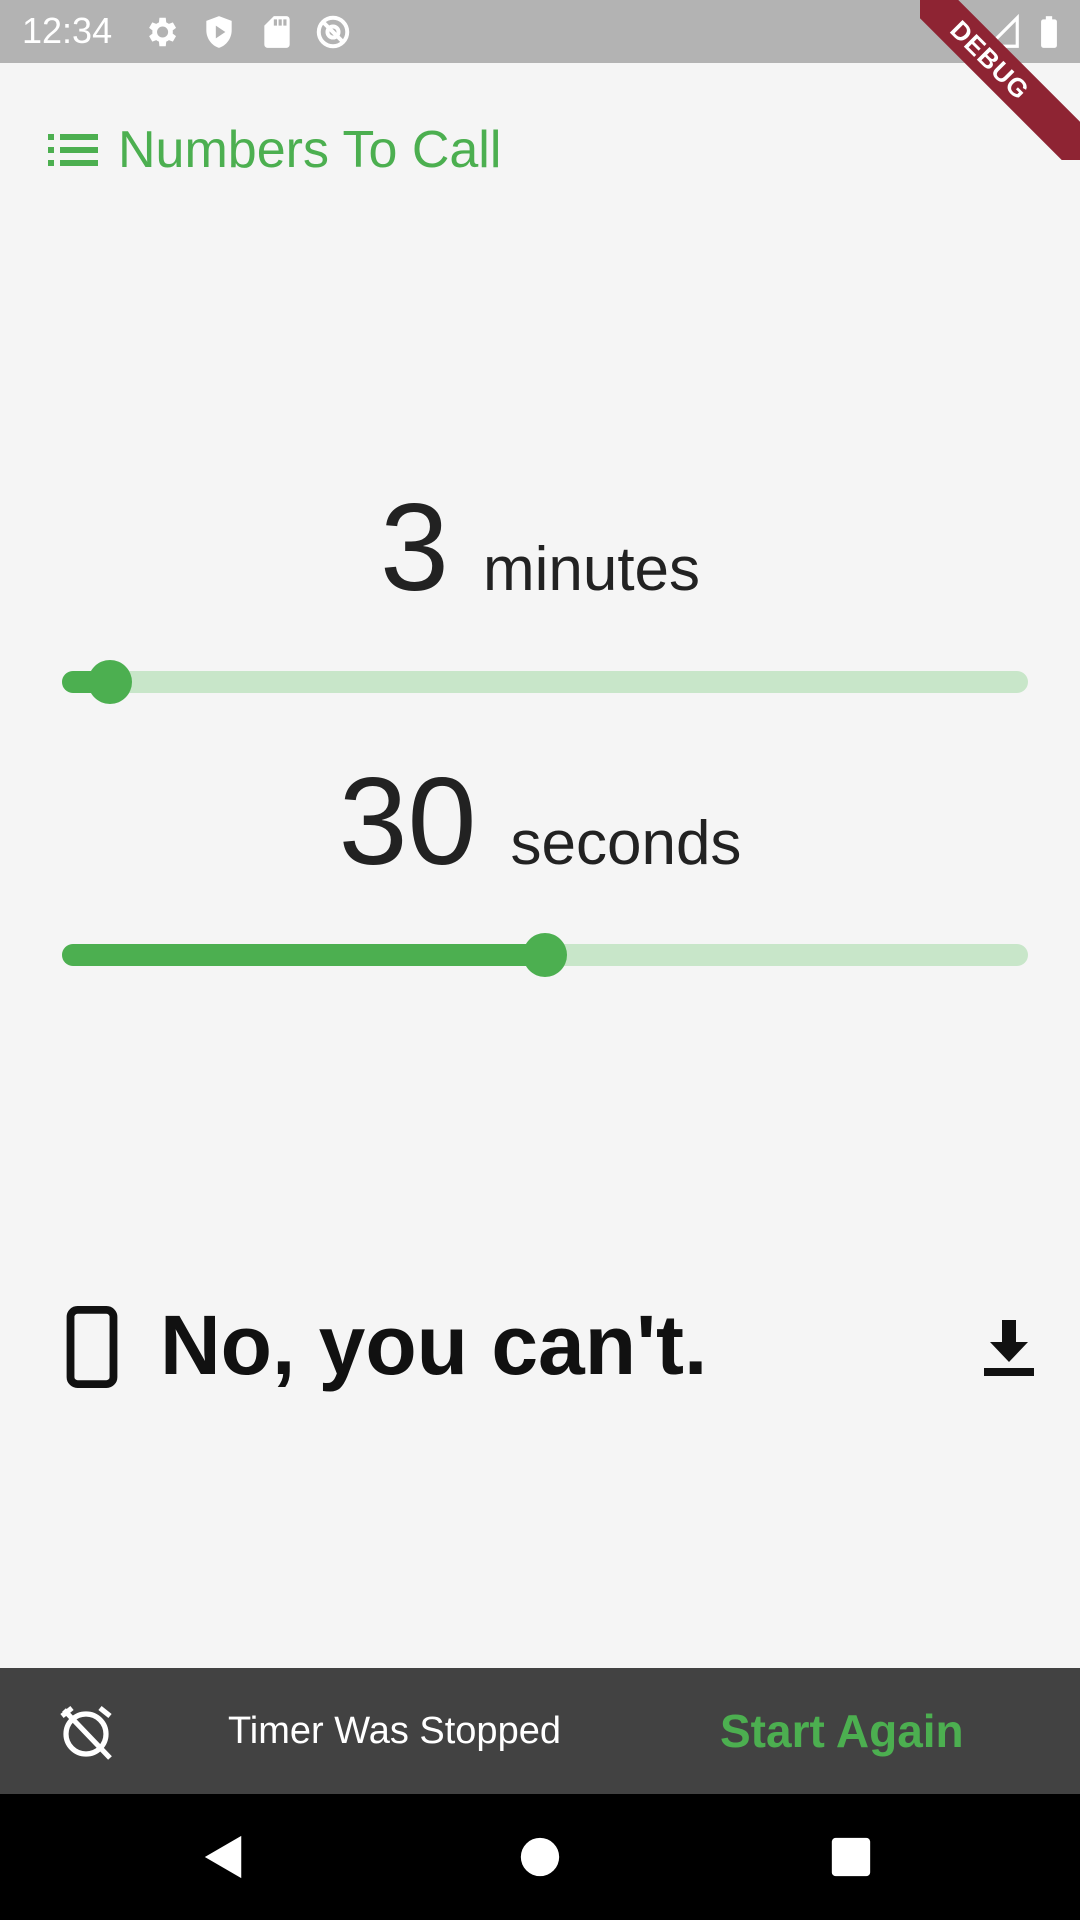  I want to click on debug-banner-wrap: DEBUG, so click(1000, 80).